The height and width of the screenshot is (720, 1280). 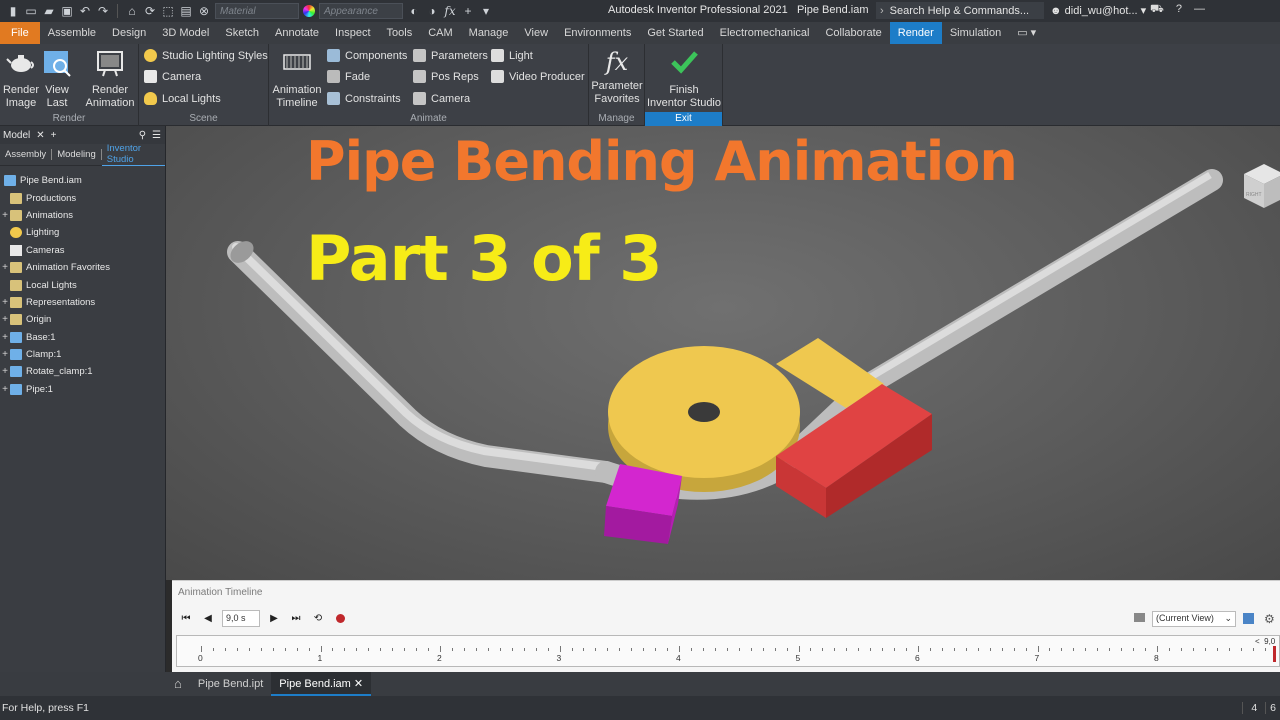 I want to click on help-icon: ?, so click(x=1179, y=10).